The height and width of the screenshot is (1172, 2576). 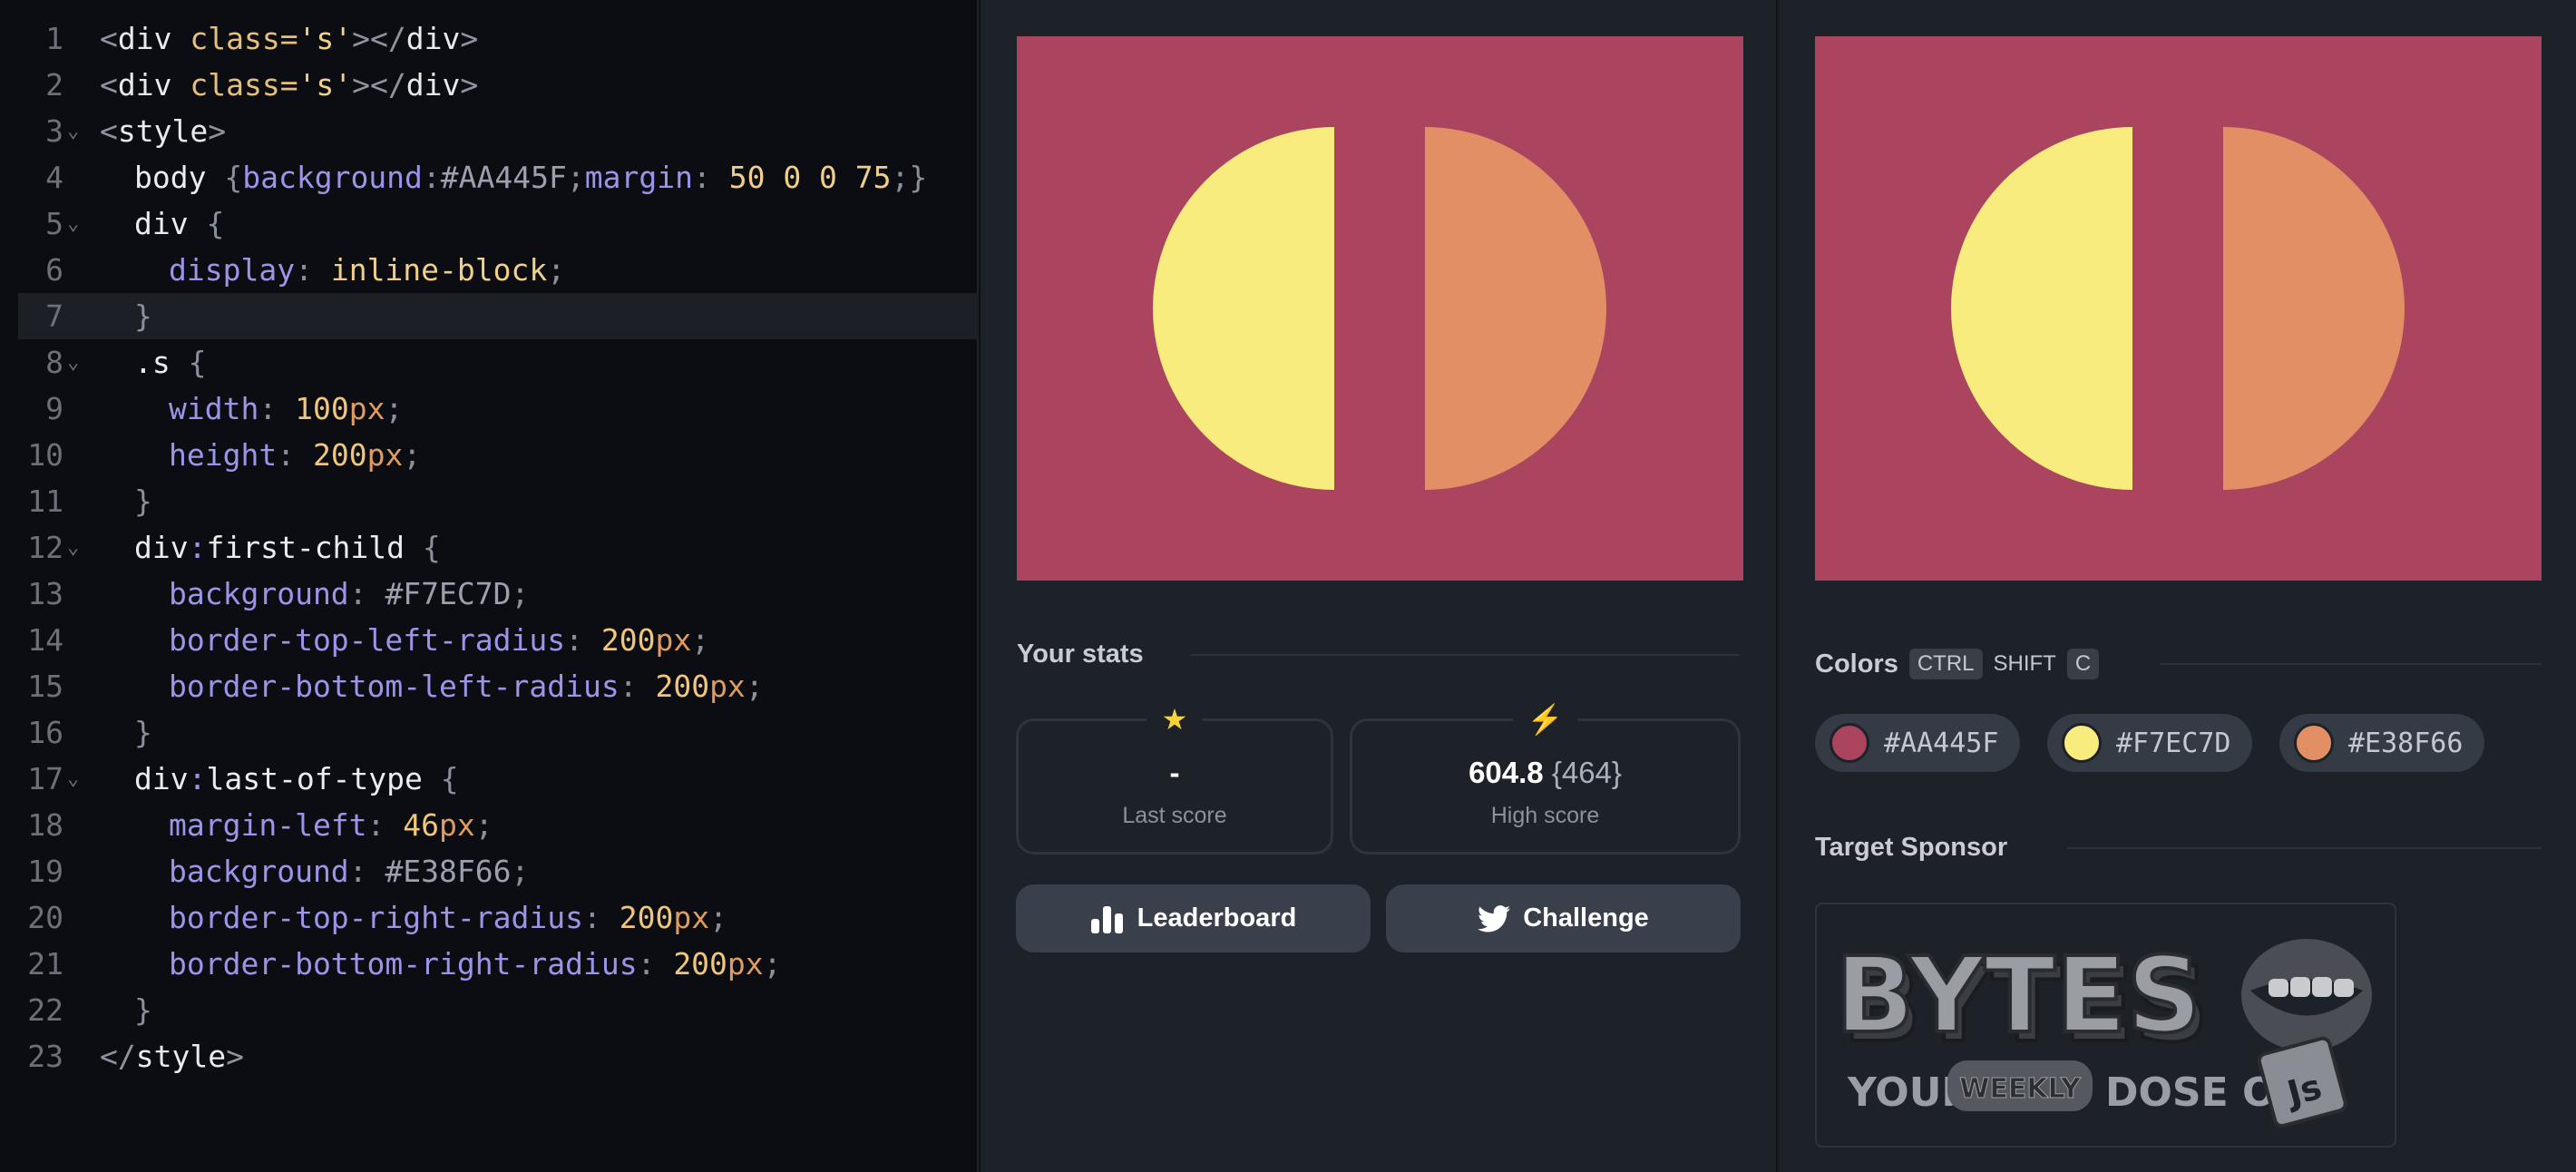 I want to click on line-number: 8, so click(x=54, y=362).